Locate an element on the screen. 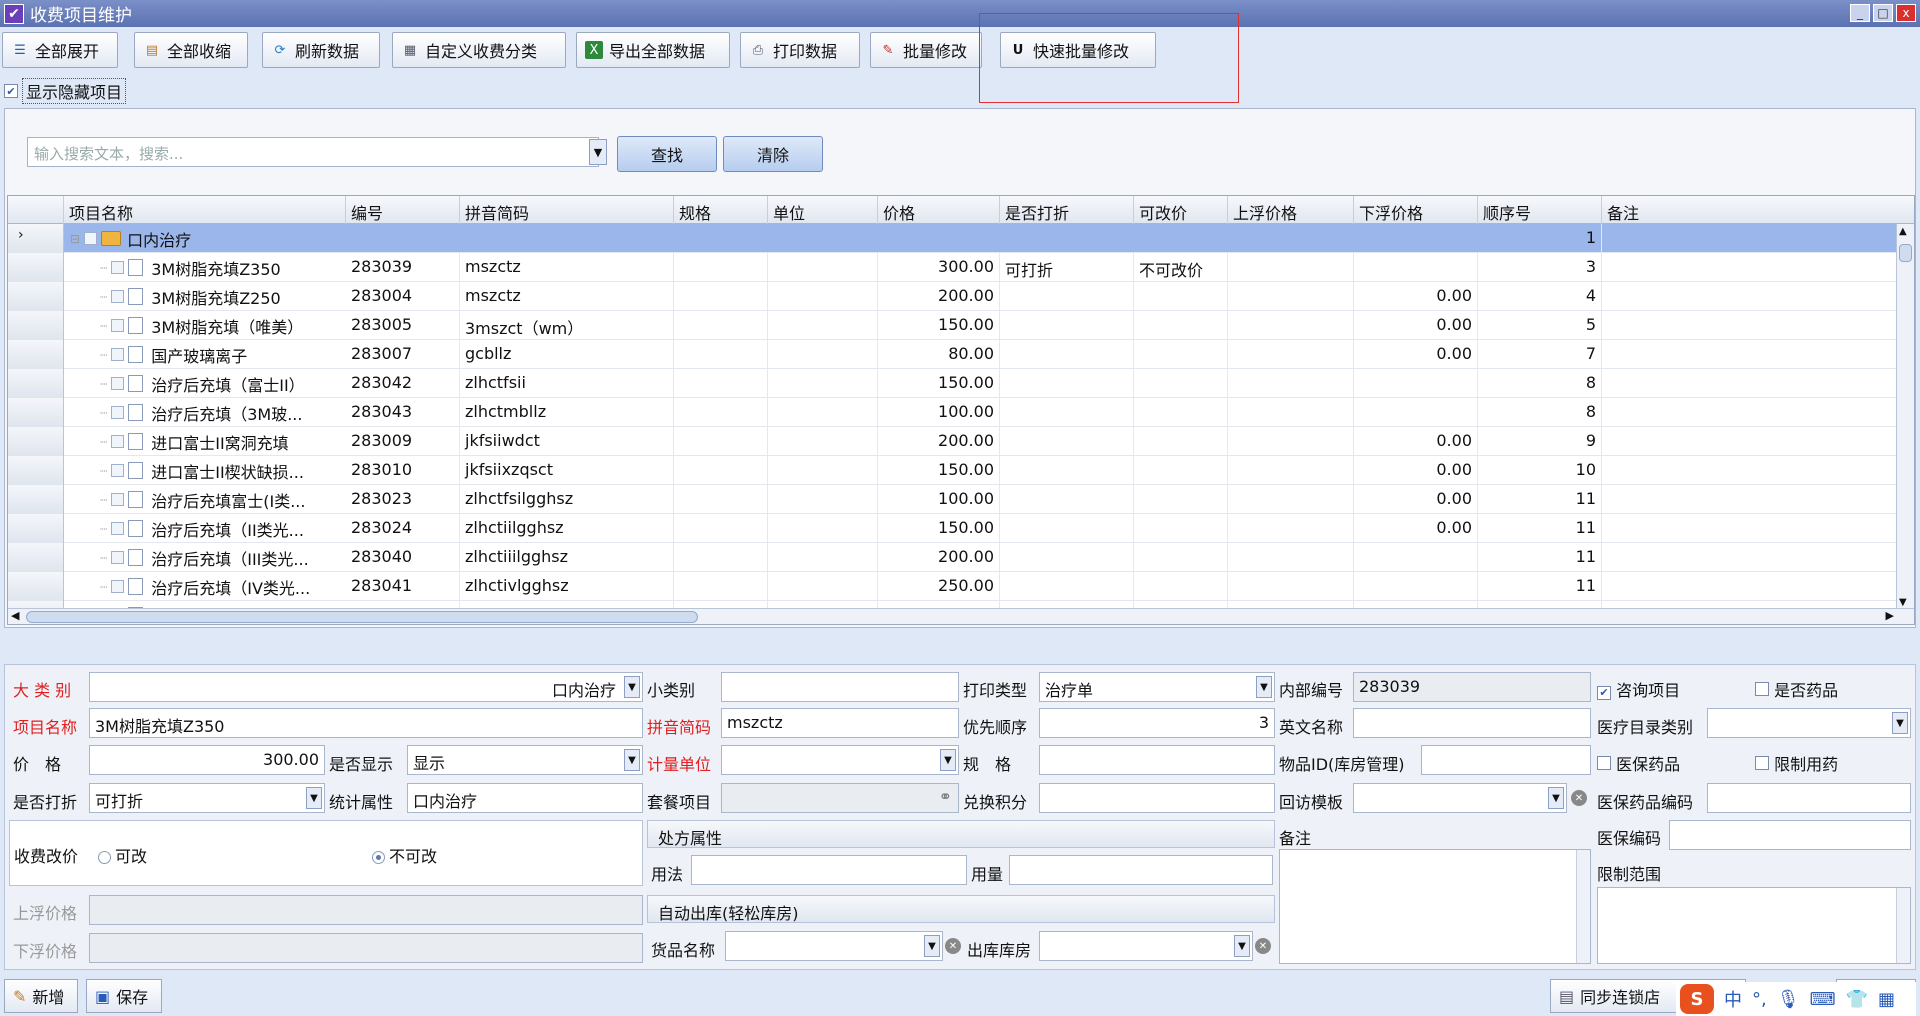 The height and width of the screenshot is (1016, 1920). new-button: ✎ 新增 is located at coordinates (41, 996).